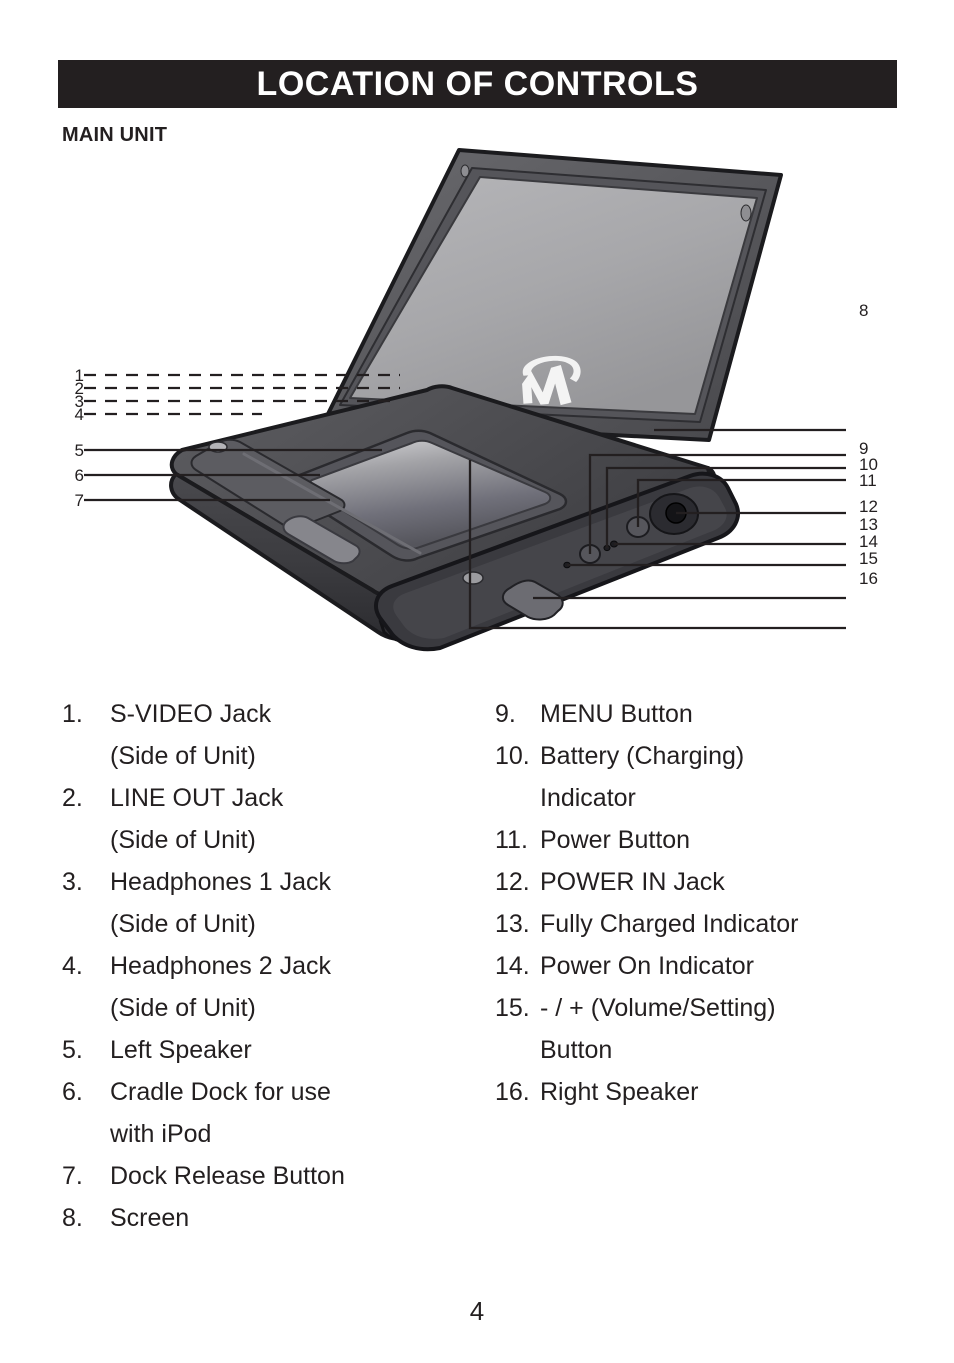 This screenshot has width=954, height=1363. Describe the element at coordinates (79, 475) in the screenshot. I see `callout-number-6: 6` at that location.